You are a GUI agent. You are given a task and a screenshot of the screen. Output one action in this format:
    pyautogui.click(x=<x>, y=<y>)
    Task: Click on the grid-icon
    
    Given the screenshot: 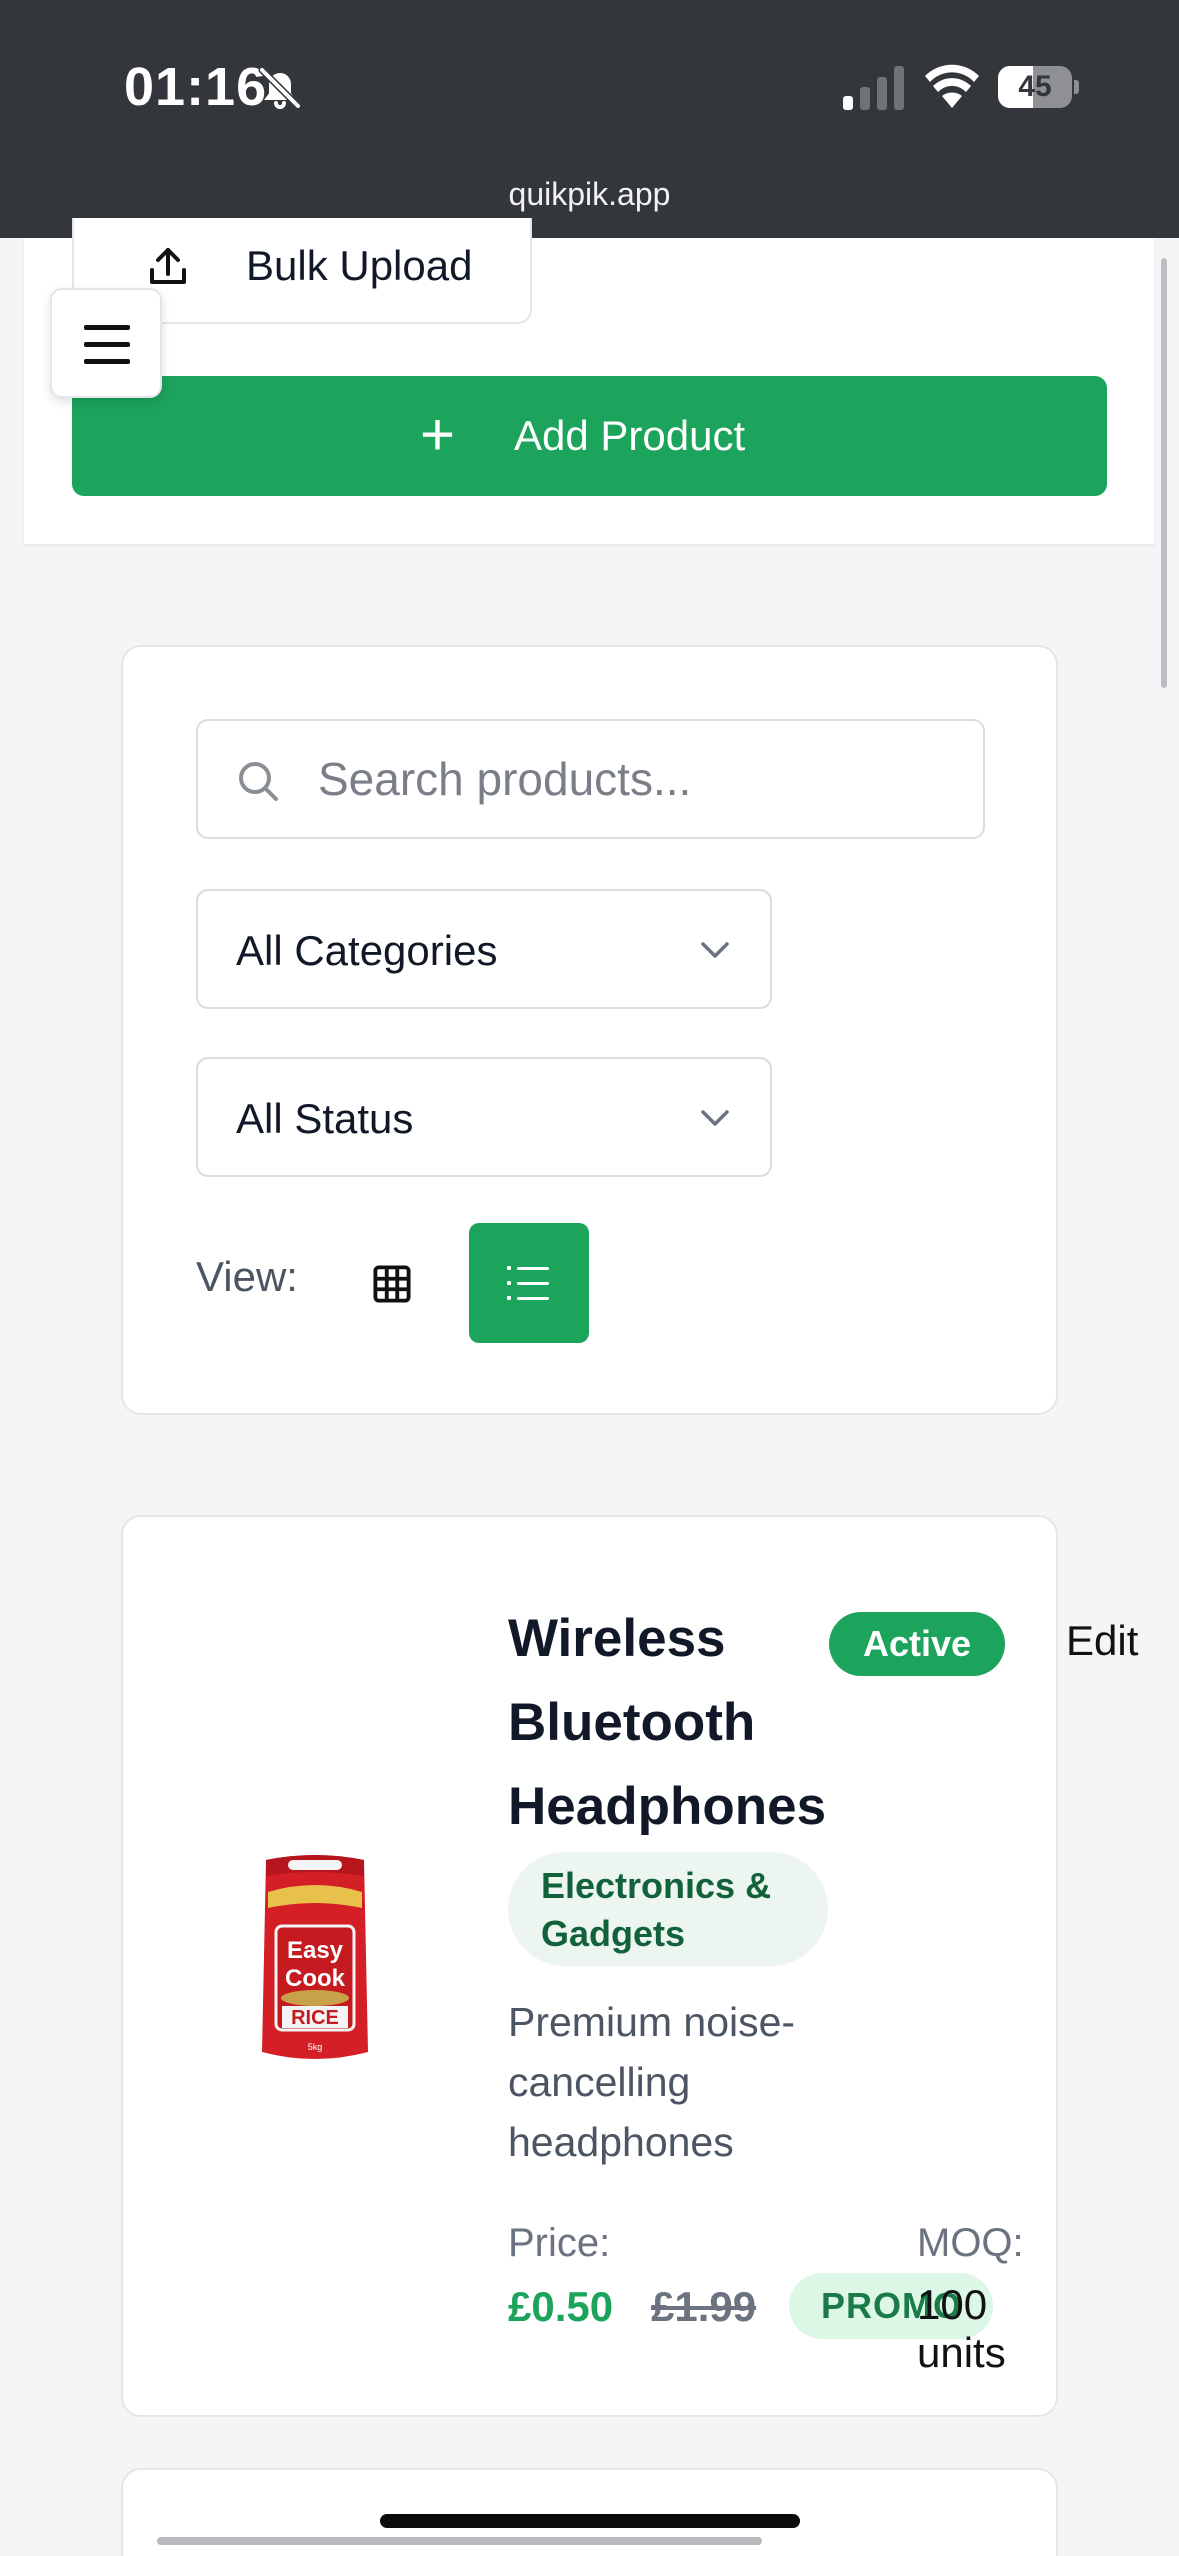 What is the action you would take?
    pyautogui.click(x=392, y=1284)
    